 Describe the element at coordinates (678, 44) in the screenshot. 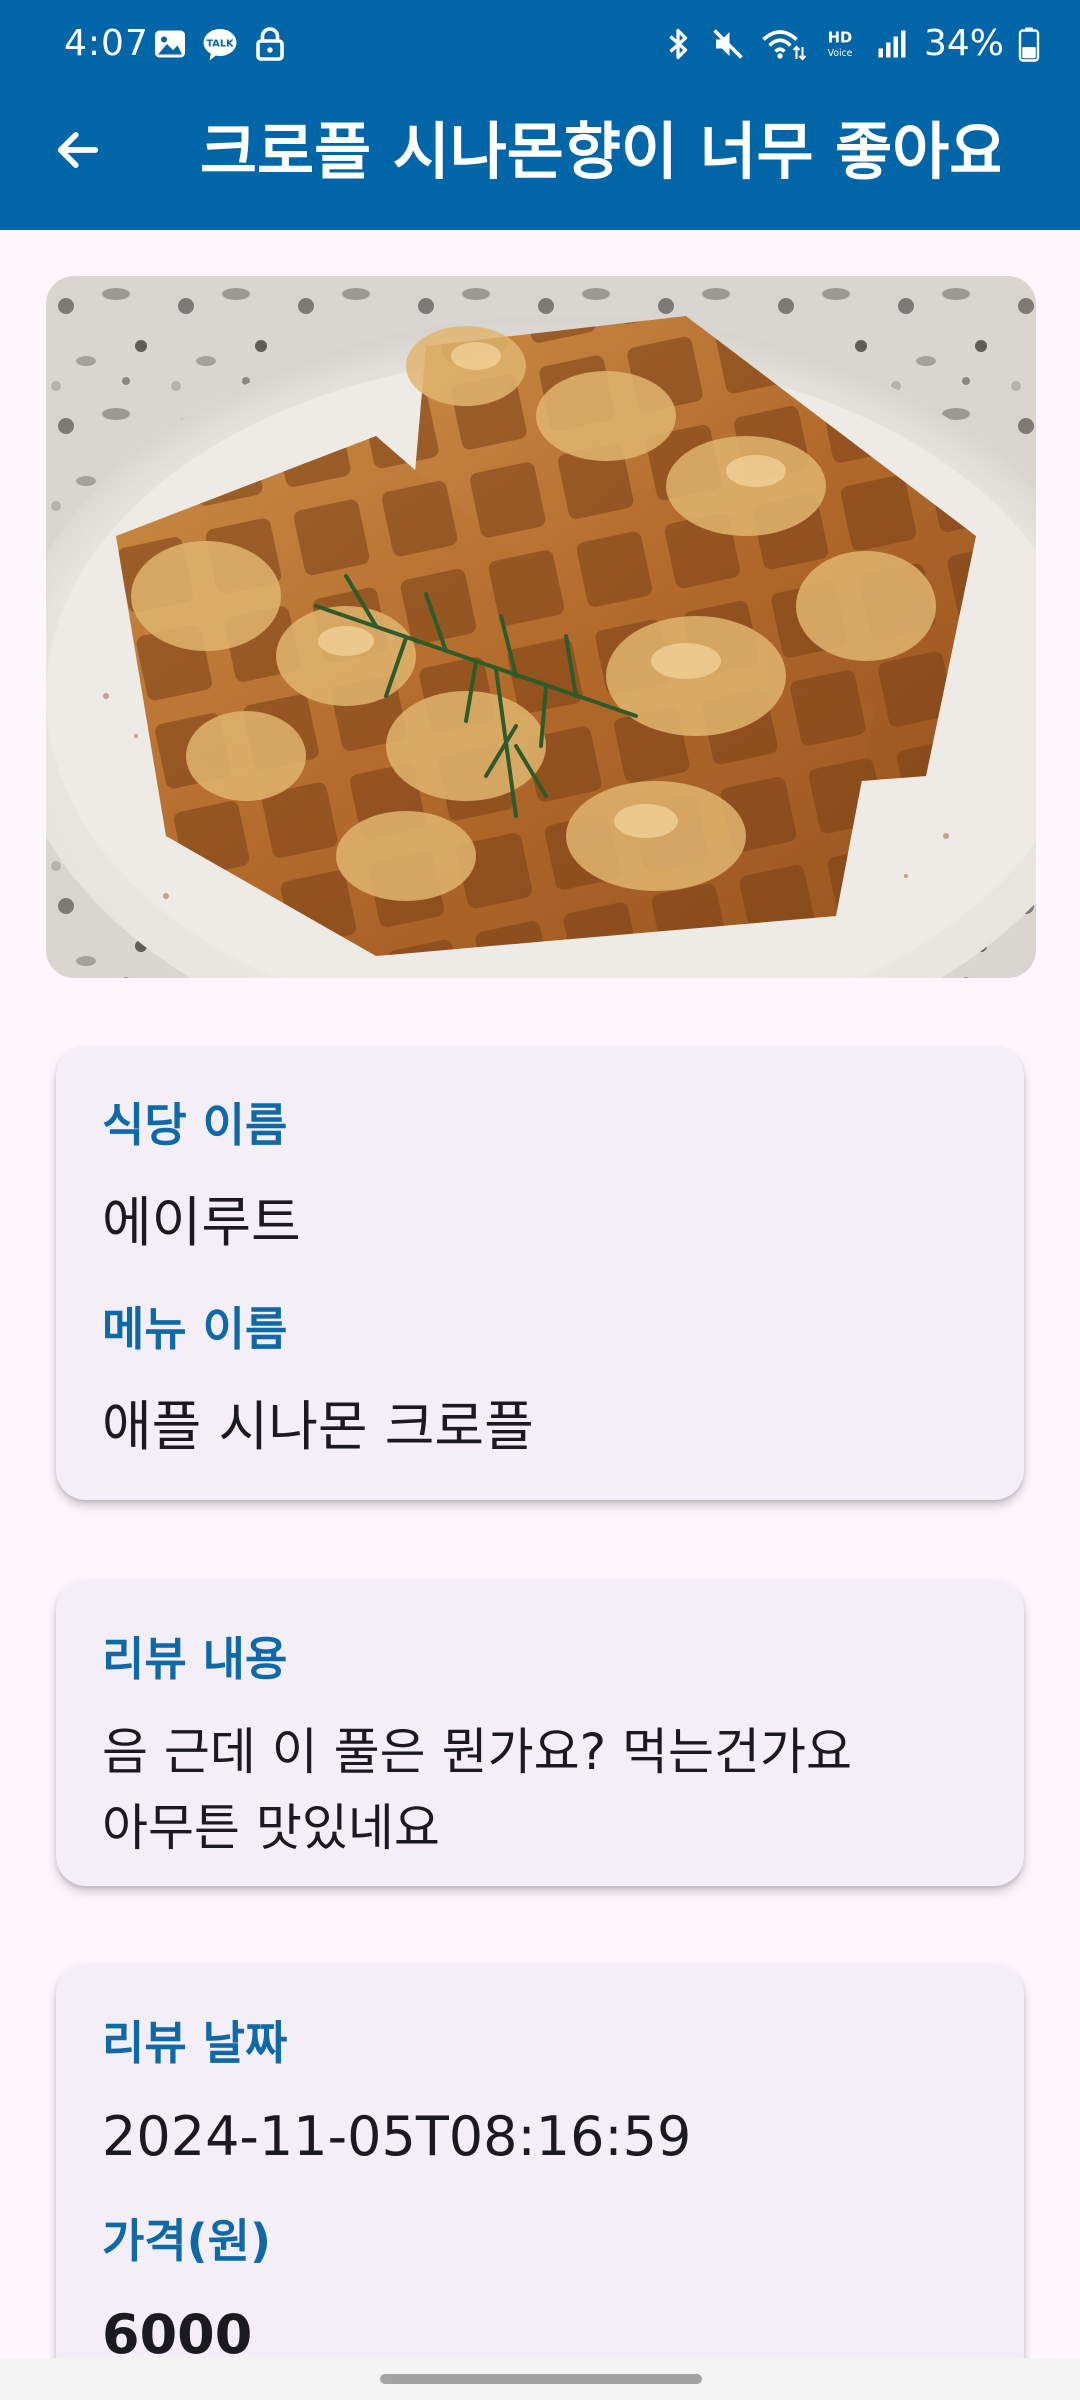

I see `bluetooth-icon` at that location.